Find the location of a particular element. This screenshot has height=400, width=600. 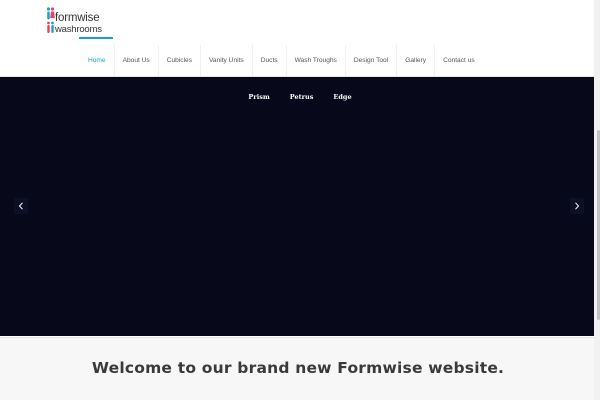

nav-item-design-tool: Design Tool is located at coordinates (370, 60).